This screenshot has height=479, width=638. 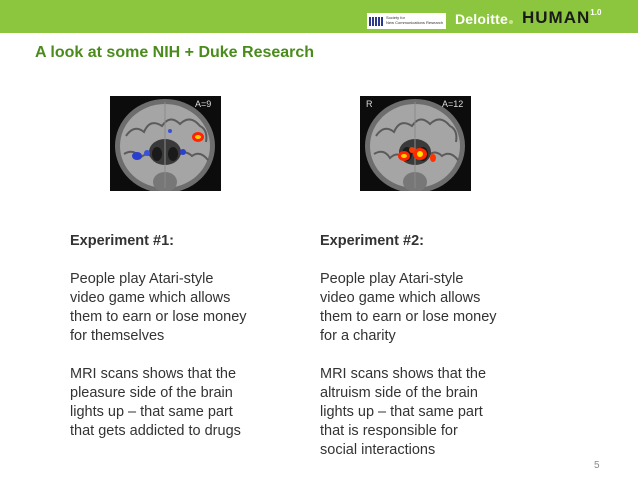 I want to click on human-logo-text: HUMAN, so click(x=556, y=17).